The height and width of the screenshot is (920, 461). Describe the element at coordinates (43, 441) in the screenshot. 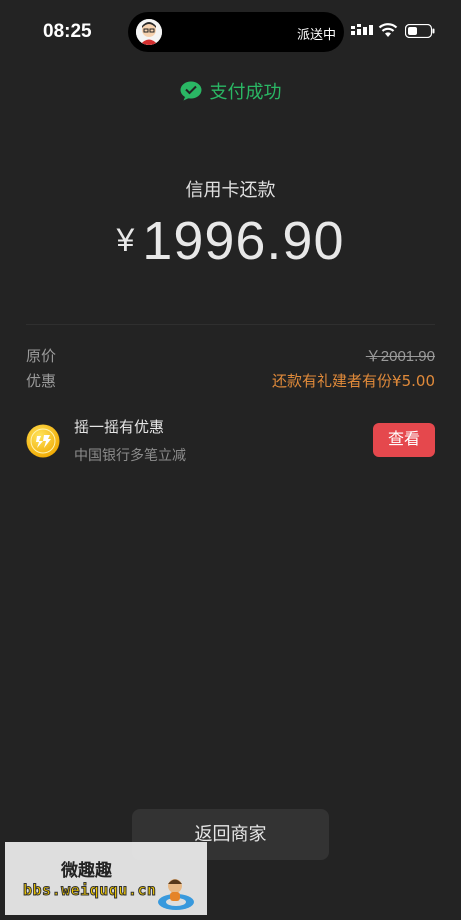

I see `gold-coin-icon` at that location.